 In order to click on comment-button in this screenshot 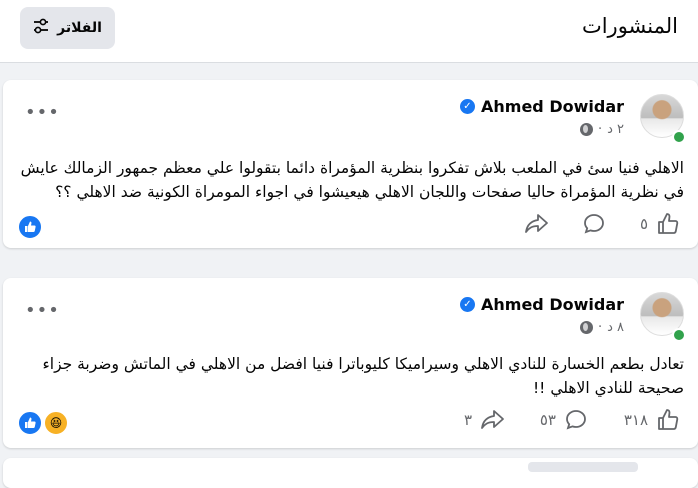, I will do `click(594, 224)`.